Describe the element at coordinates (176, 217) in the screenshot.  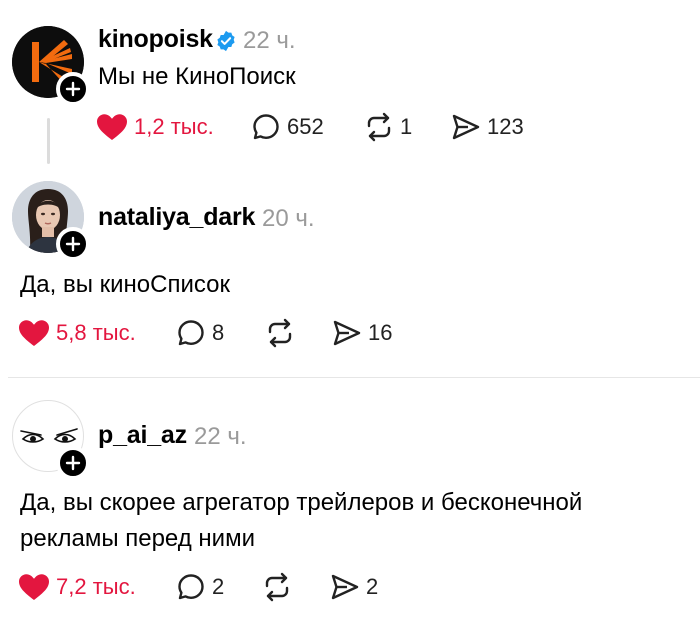
I see `username: nataliya_dark` at that location.